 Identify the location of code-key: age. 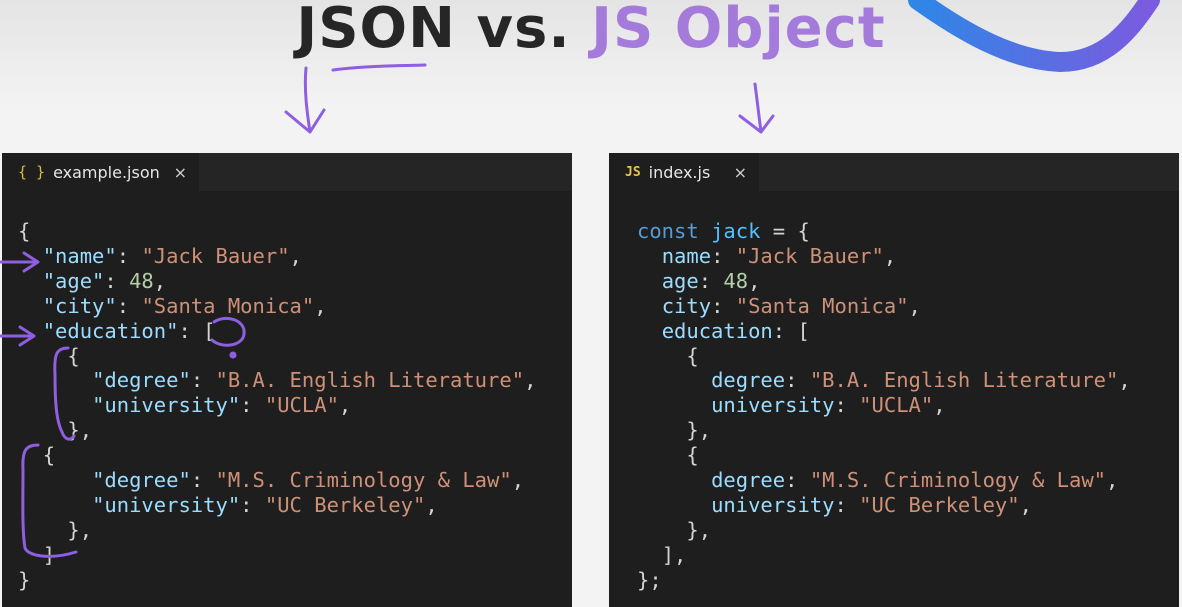
(680, 280).